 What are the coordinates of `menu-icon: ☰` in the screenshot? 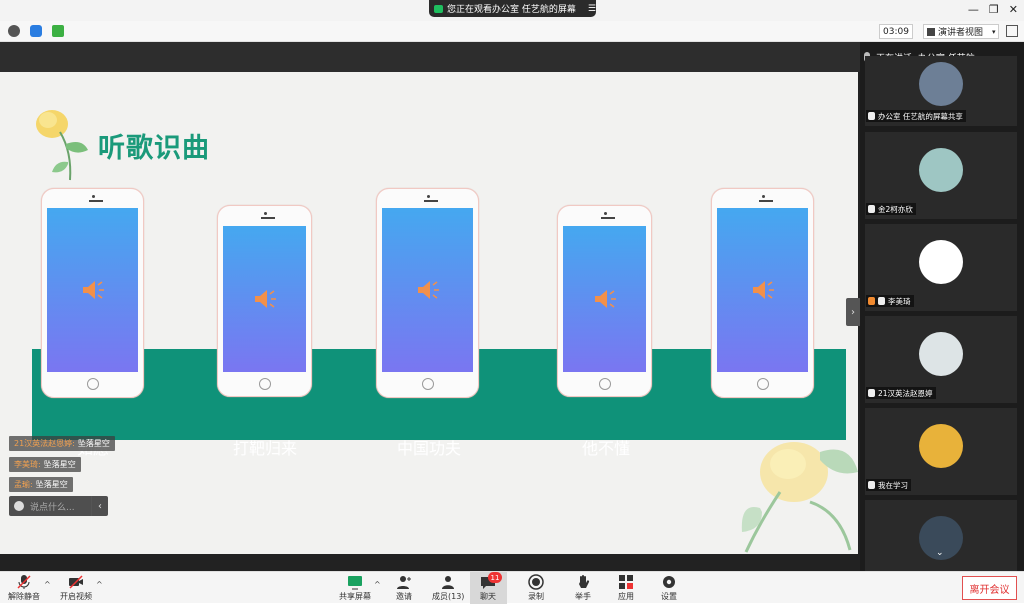 It's located at (592, 9).